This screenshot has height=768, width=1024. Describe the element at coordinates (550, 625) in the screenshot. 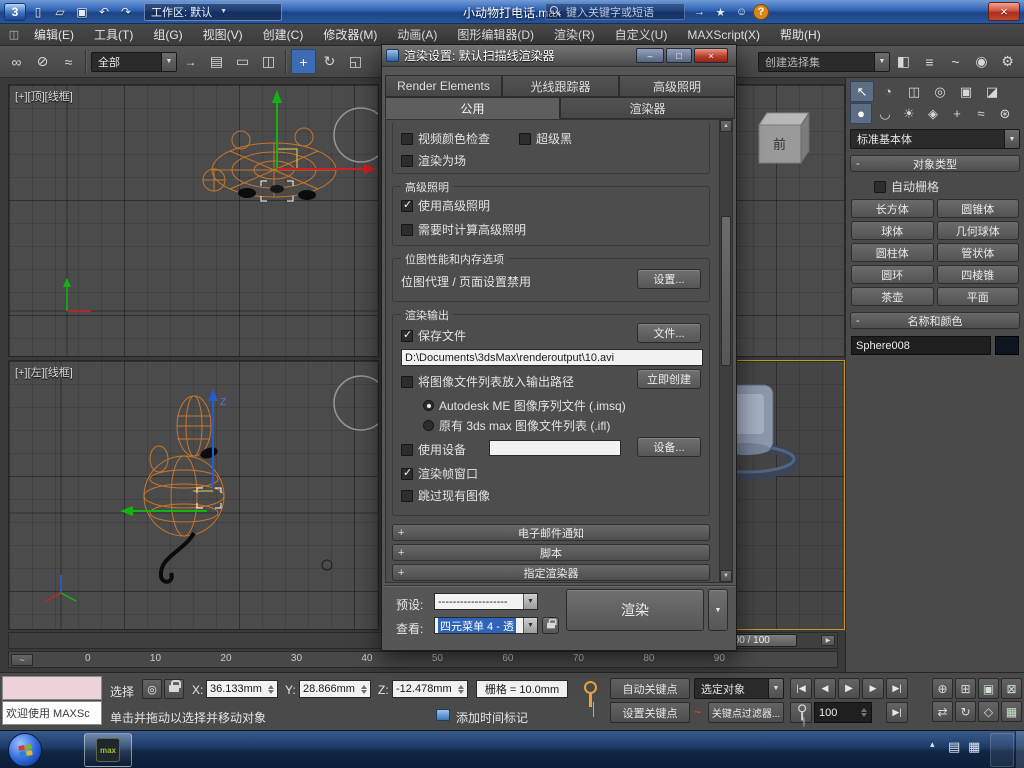

I see `viewport-lock-button` at that location.